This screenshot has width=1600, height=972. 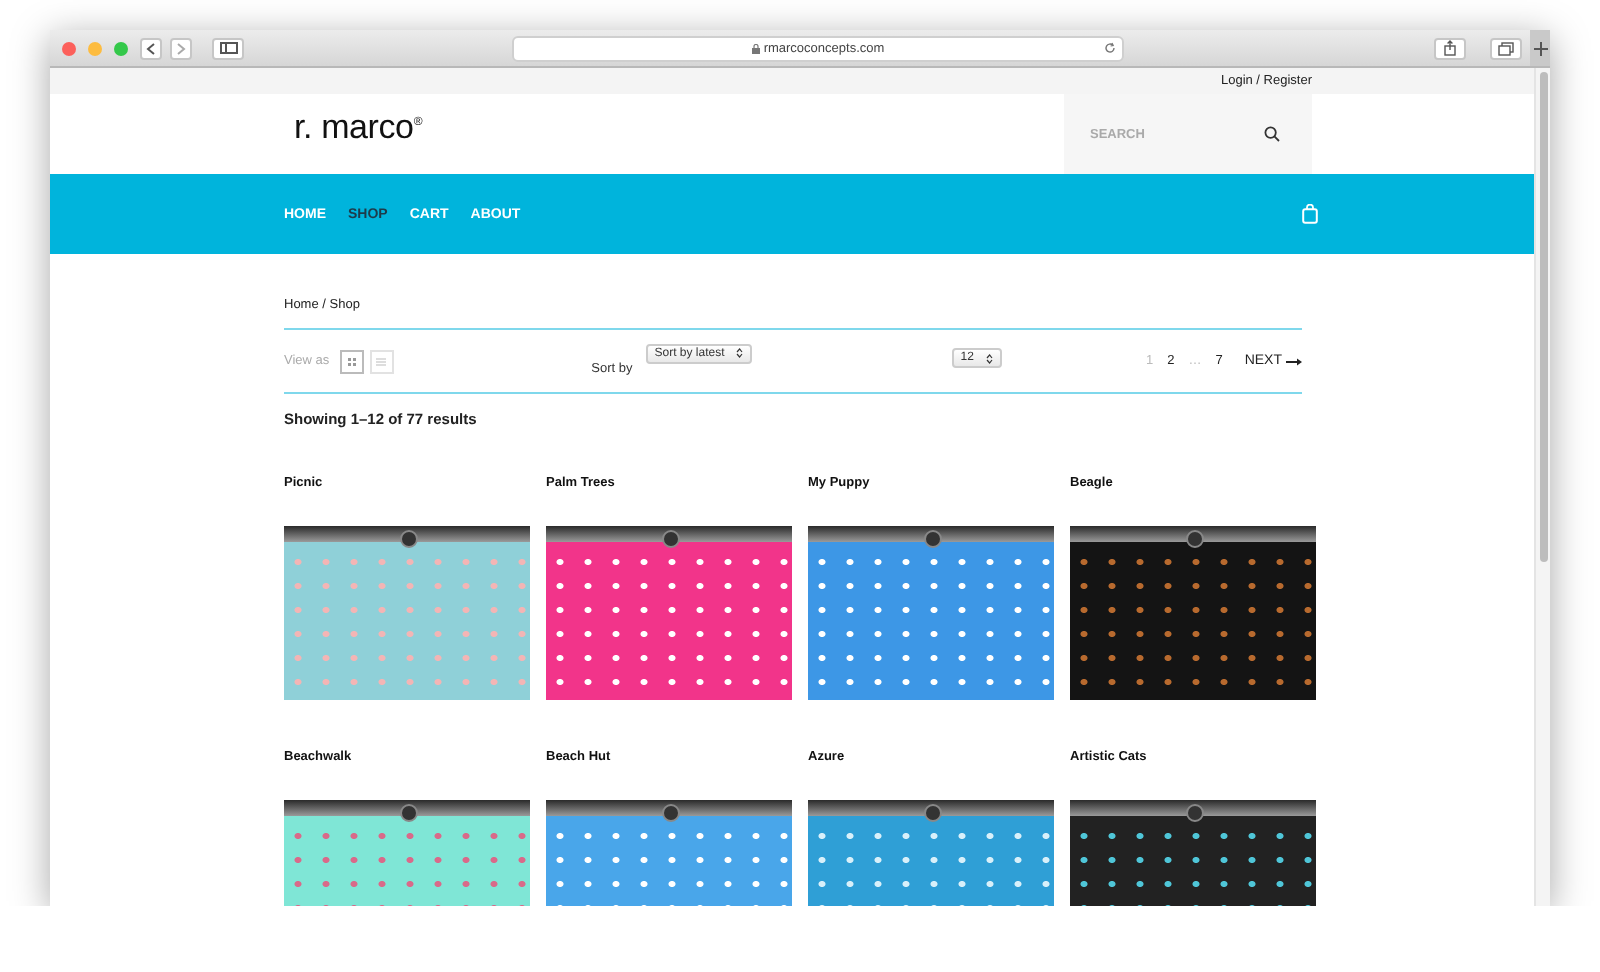 I want to click on share-button, so click(x=1450, y=48).